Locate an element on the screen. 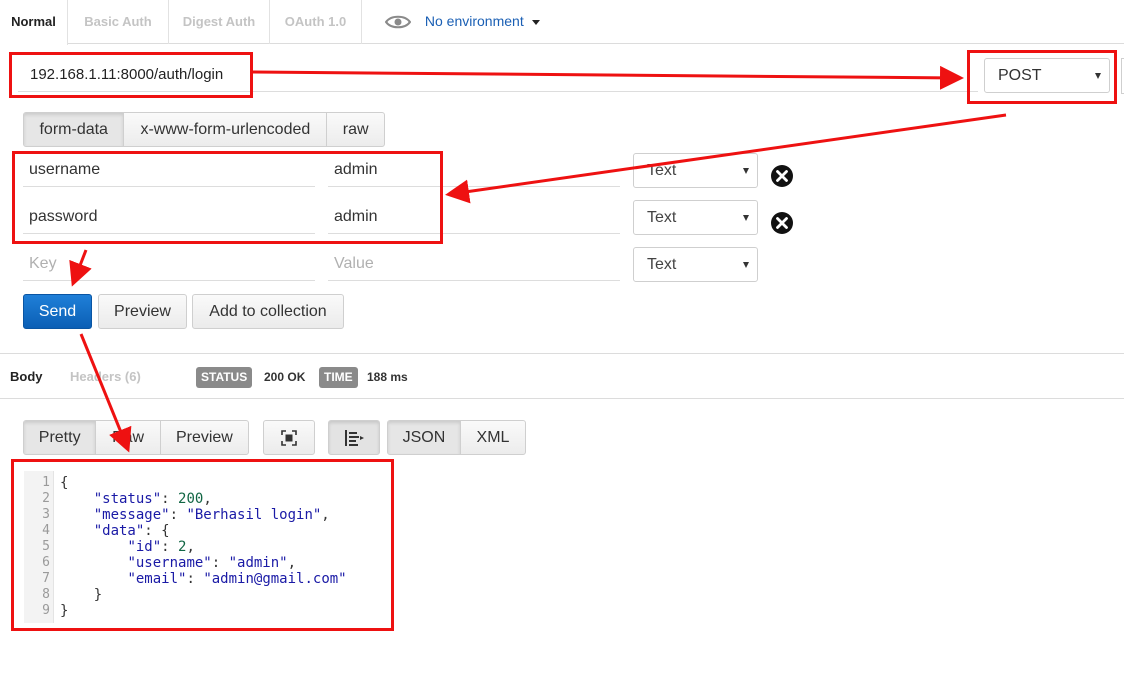 This screenshot has width=1124, height=674. arrow-params-to-send is located at coordinates (80, 268).